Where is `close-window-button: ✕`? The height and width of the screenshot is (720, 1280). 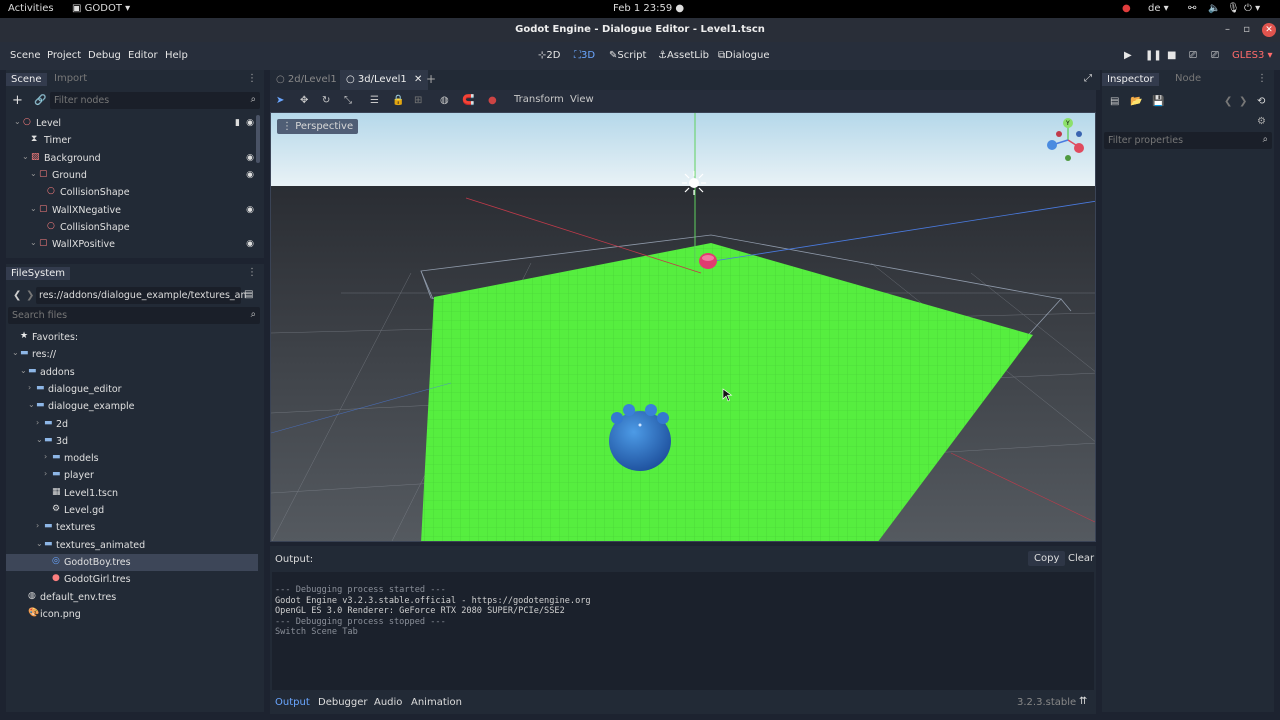 close-window-button: ✕ is located at coordinates (1269, 30).